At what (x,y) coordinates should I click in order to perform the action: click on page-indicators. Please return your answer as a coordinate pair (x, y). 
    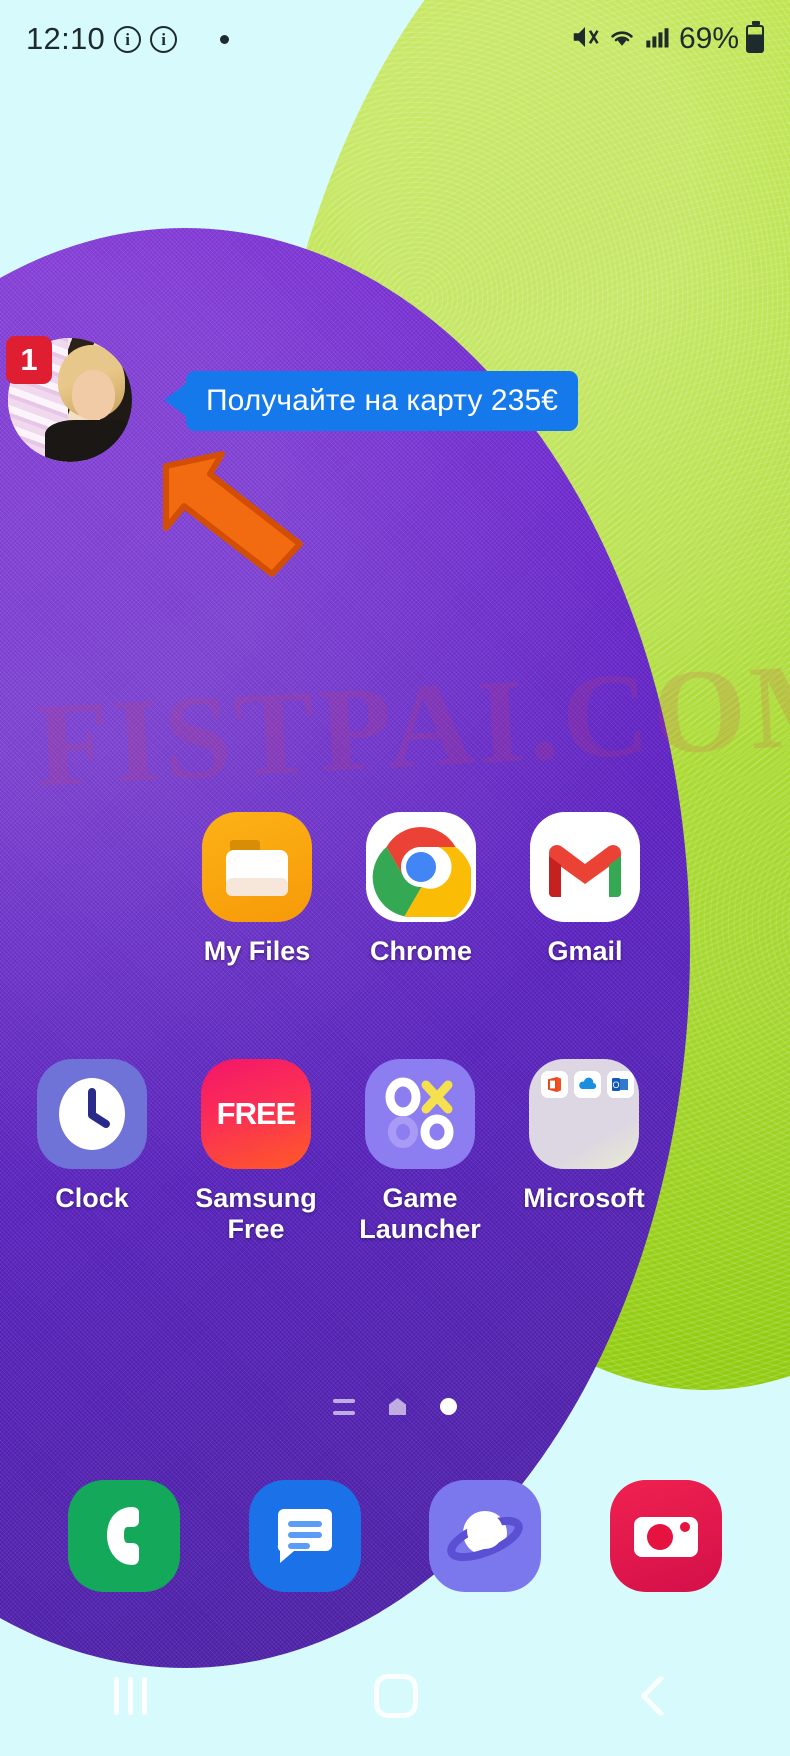
    Looking at the image, I should click on (395, 1406).